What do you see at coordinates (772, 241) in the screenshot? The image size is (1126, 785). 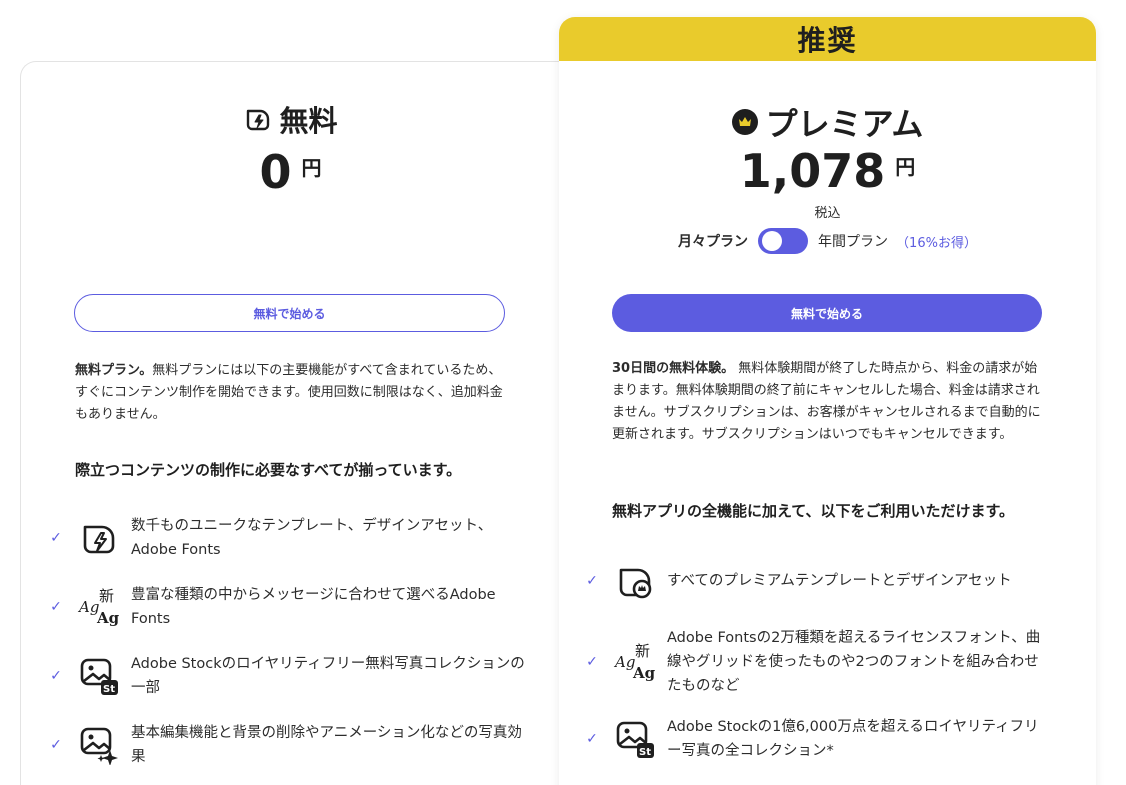 I see `toggle-knob` at bounding box center [772, 241].